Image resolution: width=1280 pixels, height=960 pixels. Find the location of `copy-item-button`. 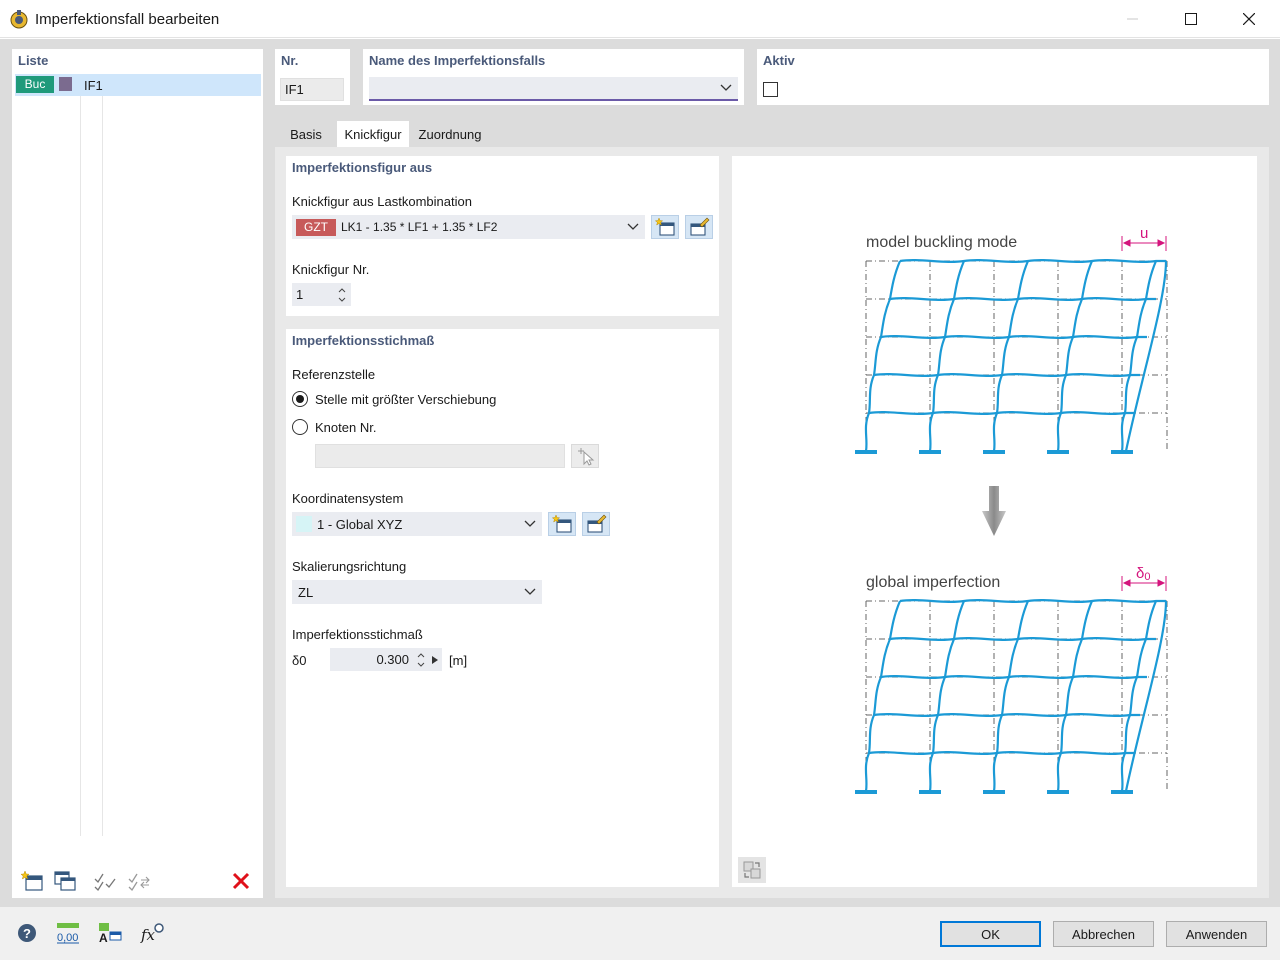

copy-item-button is located at coordinates (65, 881).